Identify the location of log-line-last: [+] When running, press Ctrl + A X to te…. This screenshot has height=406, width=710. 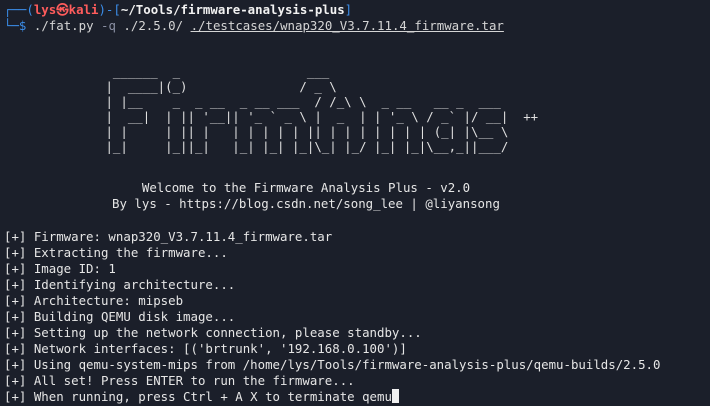
(332, 397).